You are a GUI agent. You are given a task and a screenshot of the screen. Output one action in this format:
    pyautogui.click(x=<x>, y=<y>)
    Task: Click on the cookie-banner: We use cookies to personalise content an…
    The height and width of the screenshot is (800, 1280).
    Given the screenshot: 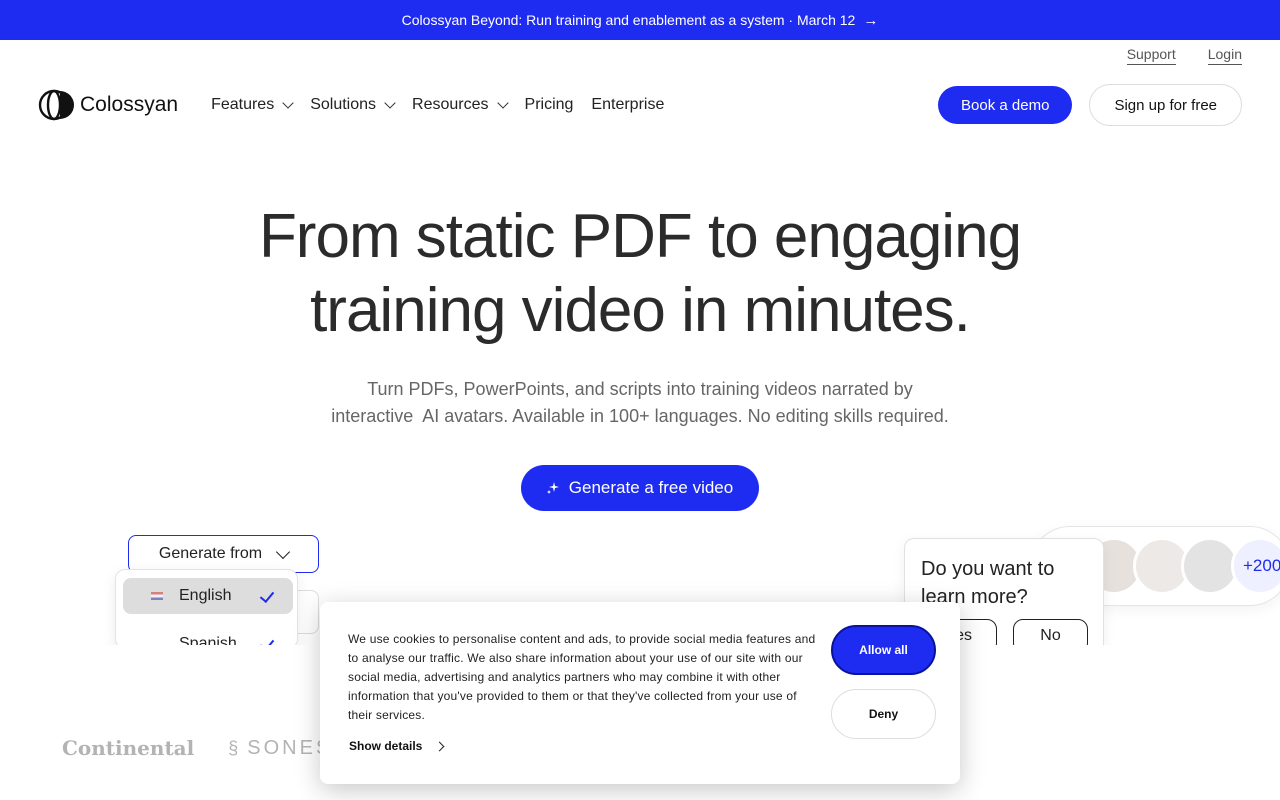 What is the action you would take?
    pyautogui.click(x=640, y=693)
    